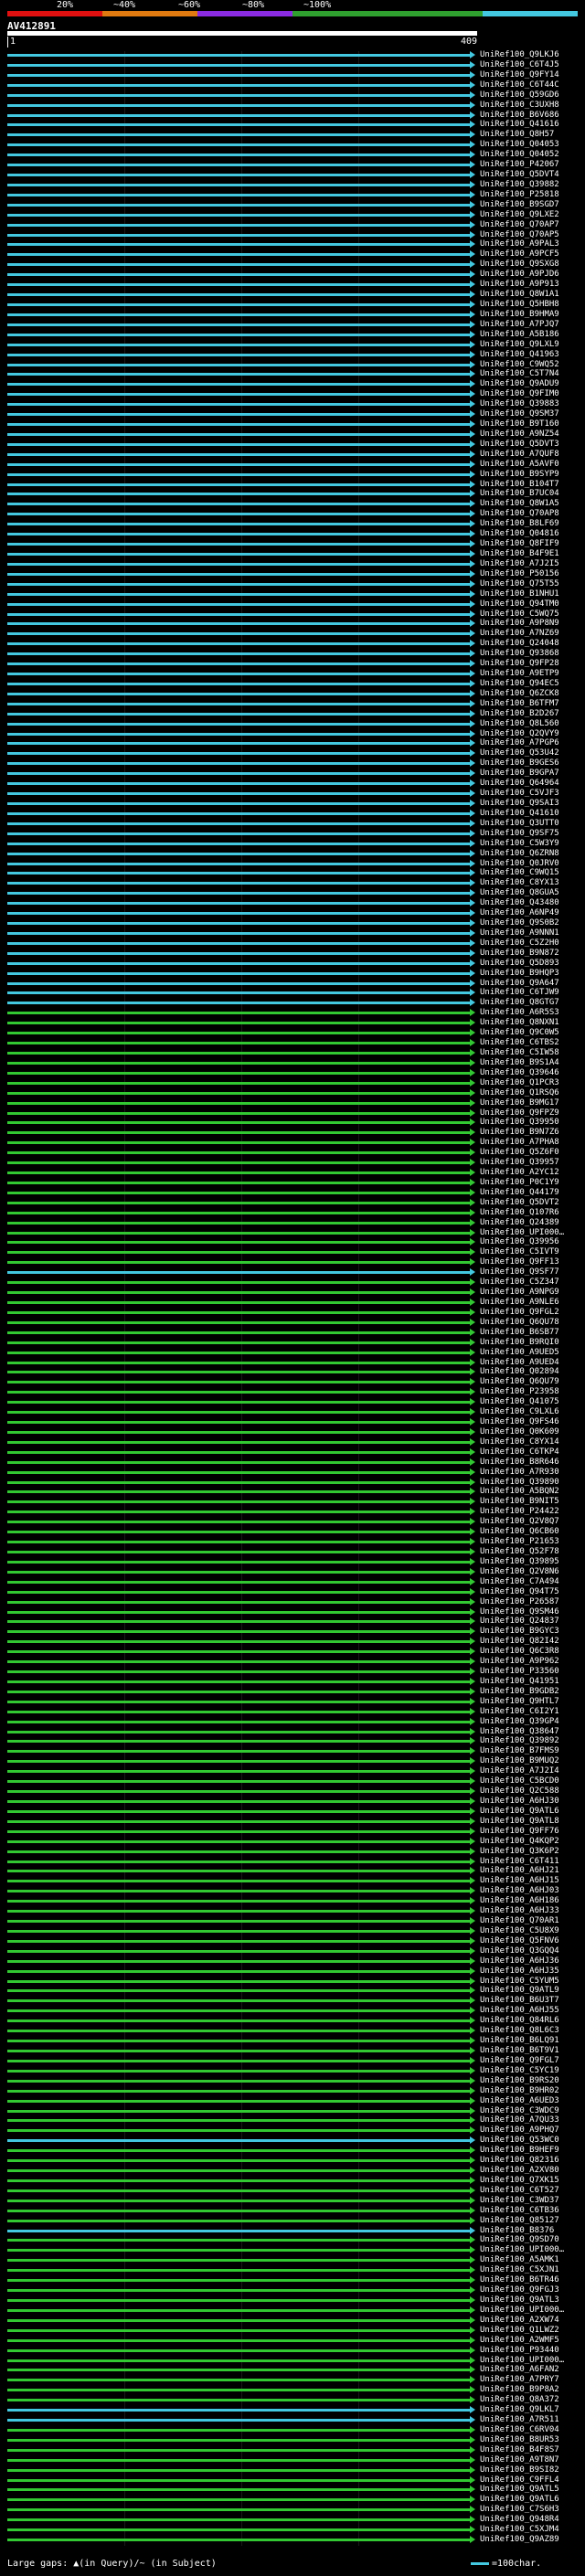 This screenshot has height=2576, width=585. Describe the element at coordinates (519, 1332) in the screenshot. I see `hit-name: UniRef100_B6SB77` at that location.